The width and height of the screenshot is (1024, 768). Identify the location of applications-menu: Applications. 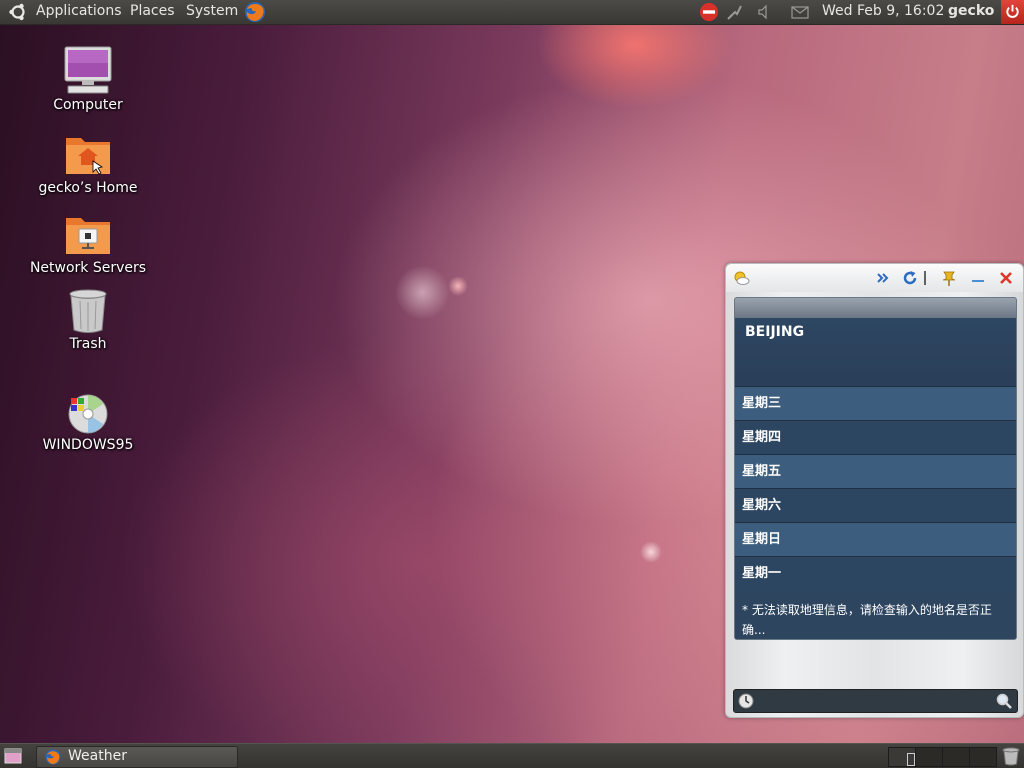
(79, 11).